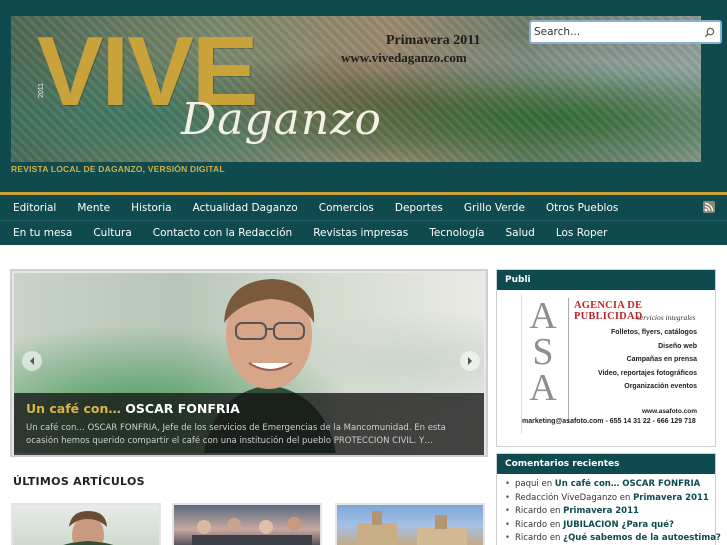  I want to click on nav-item-en-tu-mesa: En tu mesa, so click(40, 233).